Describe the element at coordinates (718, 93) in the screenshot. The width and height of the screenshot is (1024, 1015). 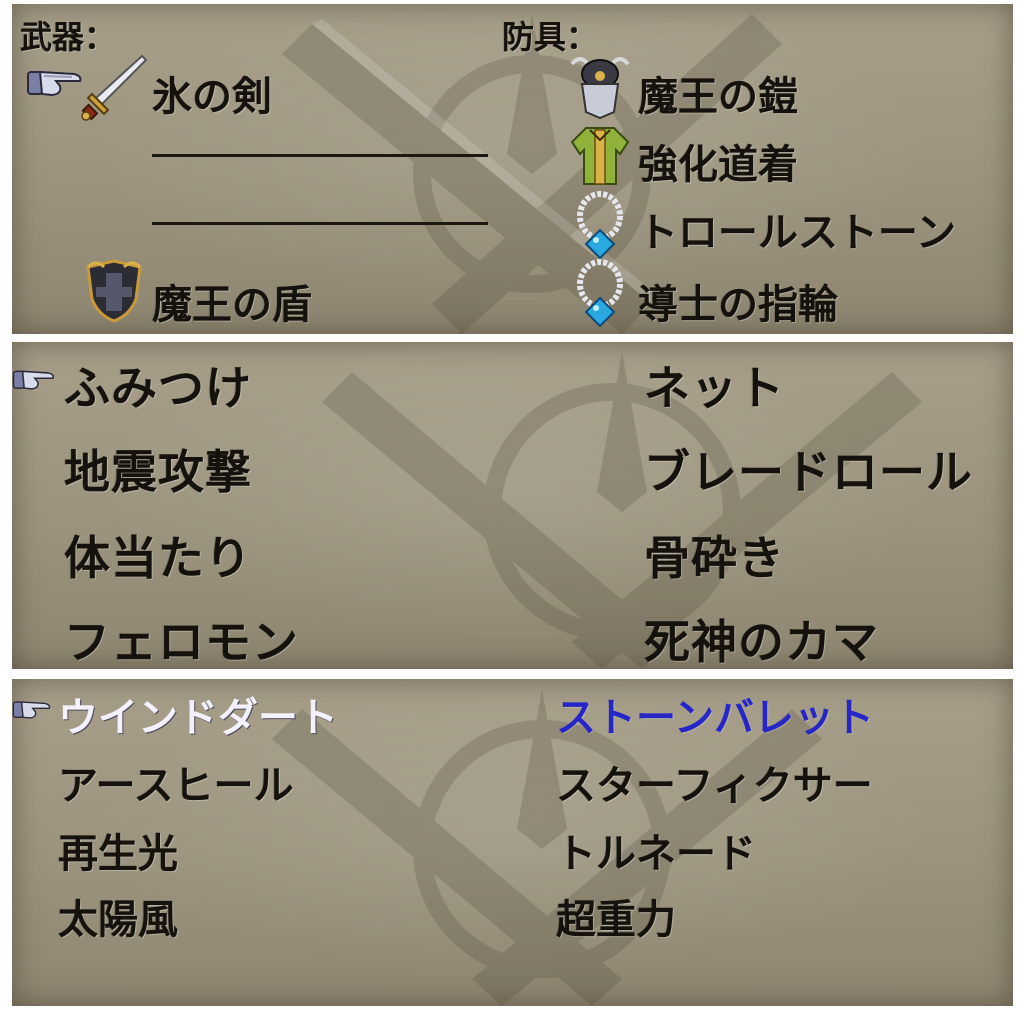
I see `armor-slot-1: 魔王の鎧` at that location.